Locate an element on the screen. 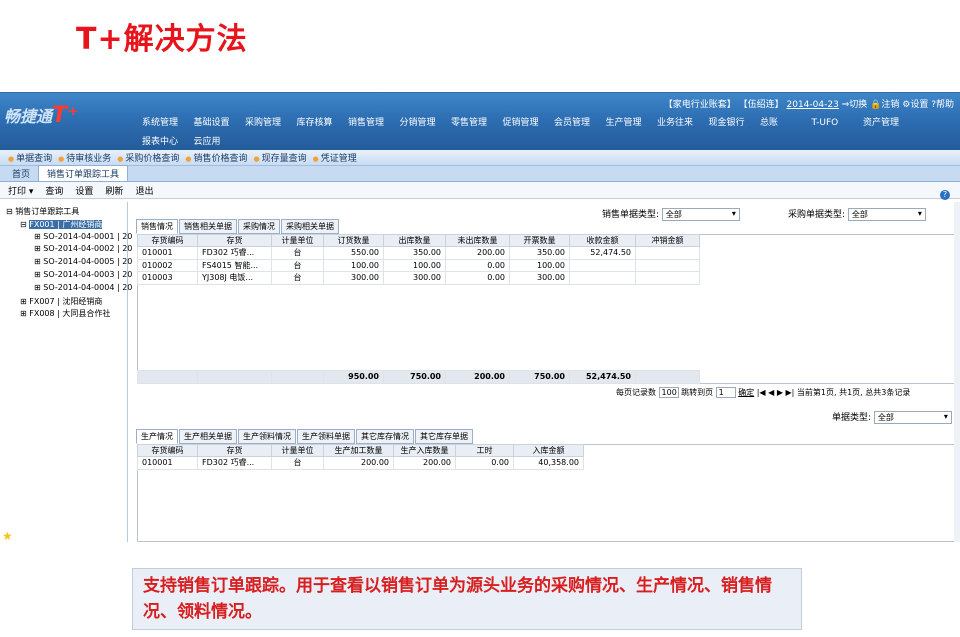 The image size is (960, 637). tree-node-fx008: ⊞ FX008 | 大同县合作社 is located at coordinates (66, 314).